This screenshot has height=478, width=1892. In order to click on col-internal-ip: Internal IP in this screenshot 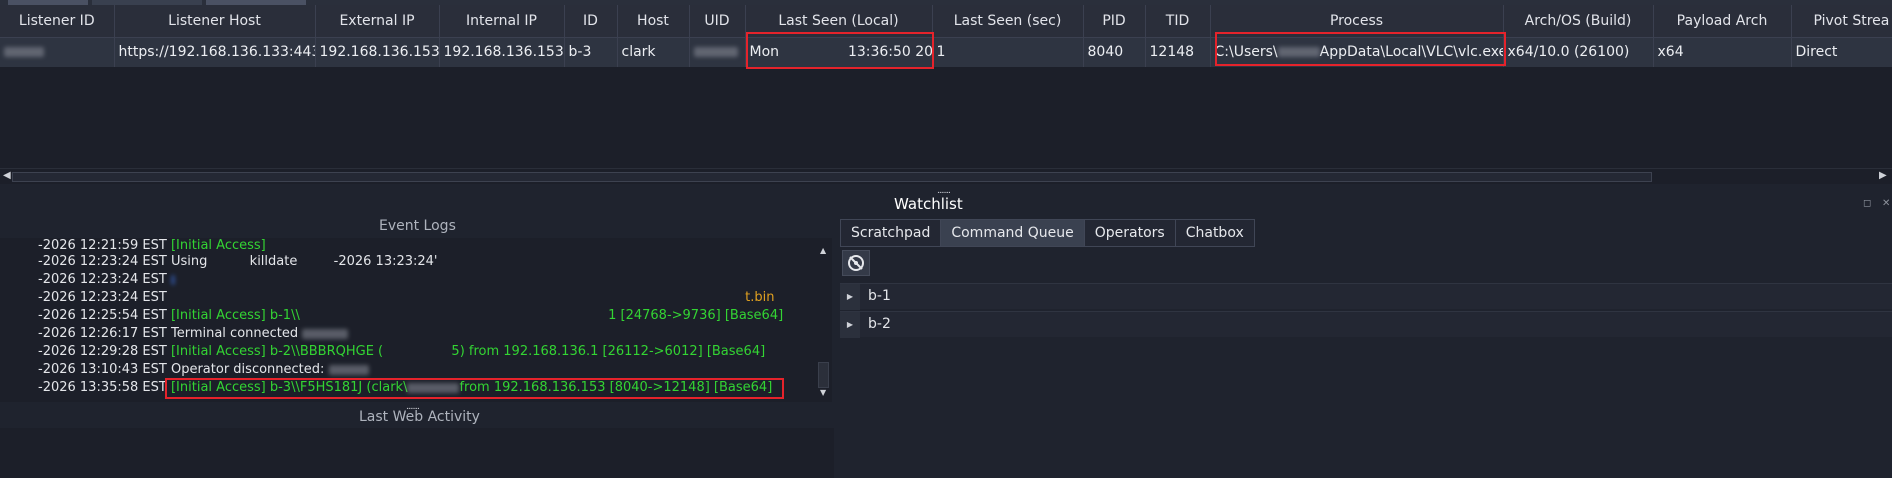, I will do `click(502, 21)`.